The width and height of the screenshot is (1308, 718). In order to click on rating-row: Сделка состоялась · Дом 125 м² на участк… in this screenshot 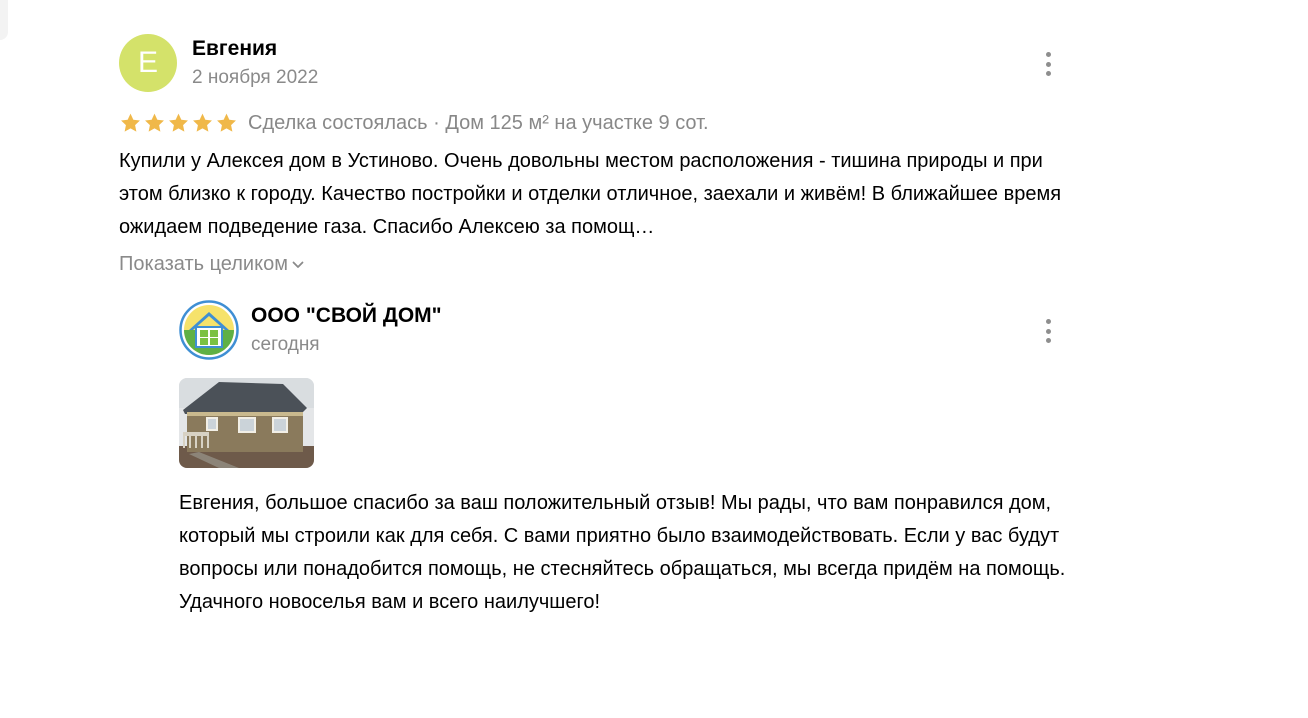, I will do `click(414, 123)`.